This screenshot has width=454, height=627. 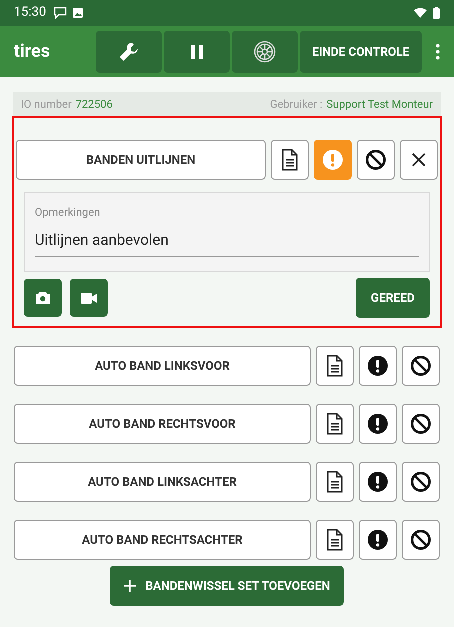 I want to click on item-button: AUTO BAND RECHTSVOOR, so click(x=162, y=424).